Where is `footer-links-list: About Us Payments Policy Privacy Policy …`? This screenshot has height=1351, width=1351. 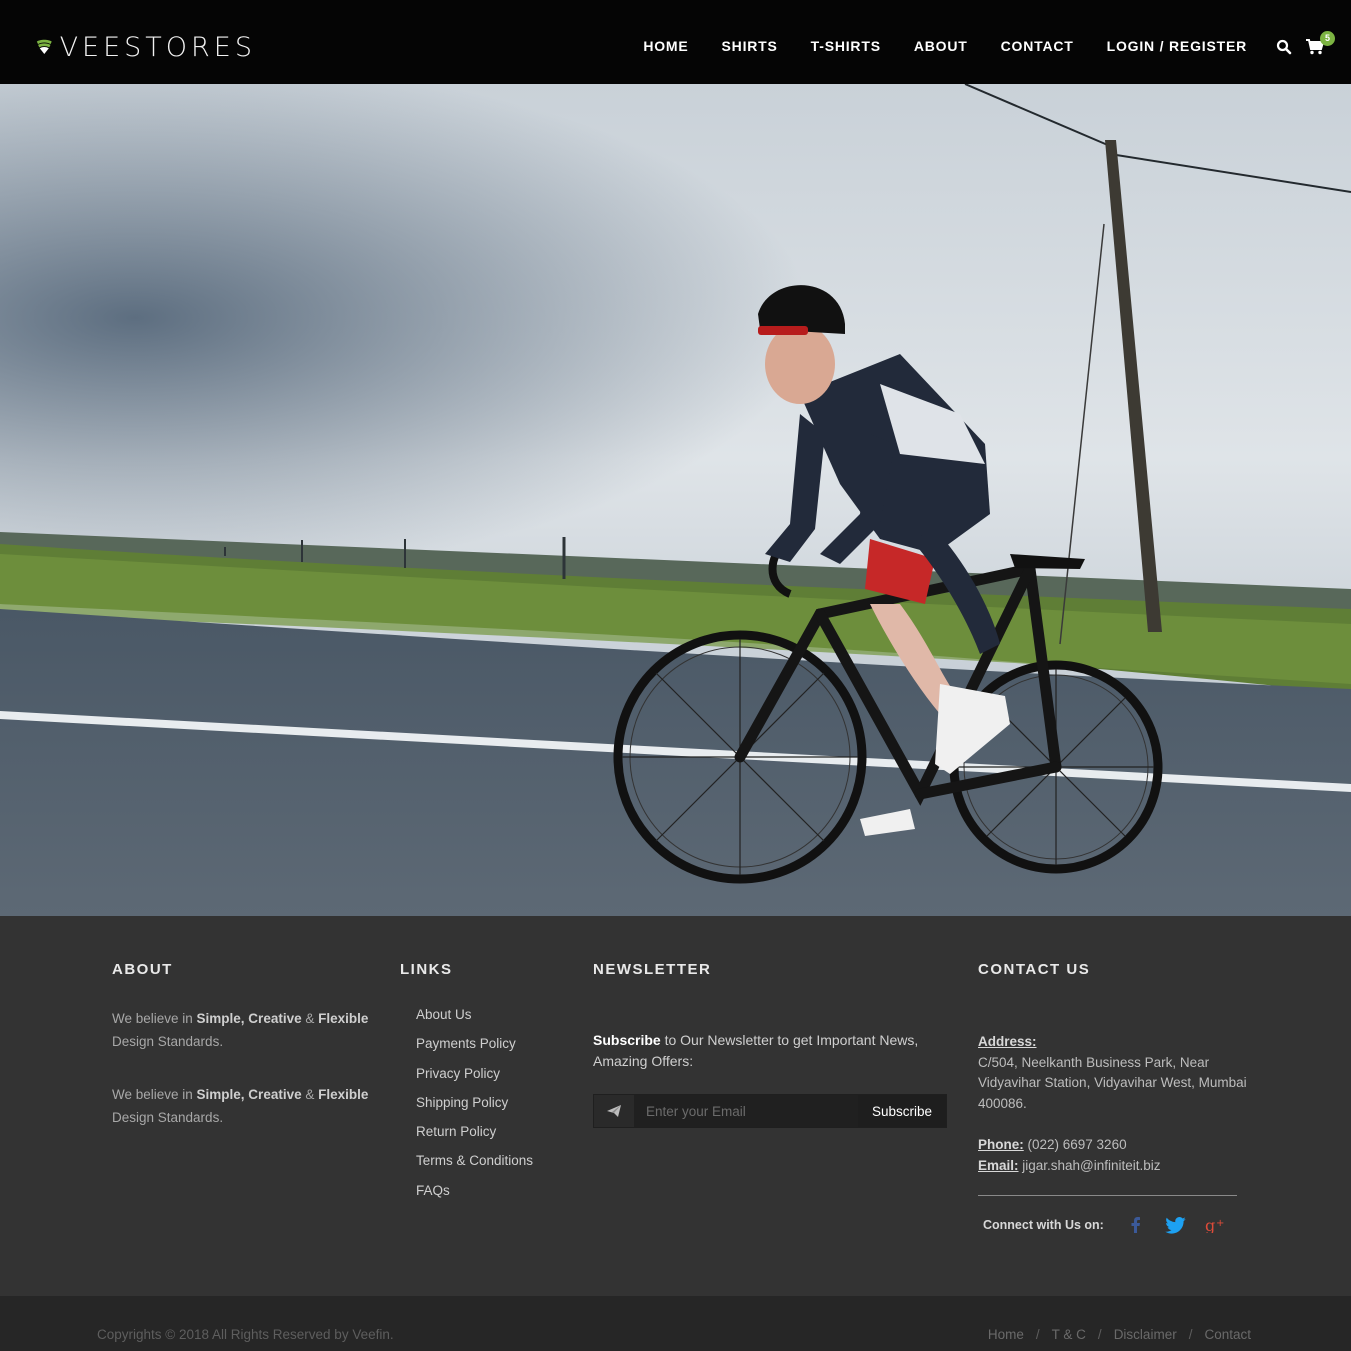
footer-links-list: About Us Payments Policy Privacy Policy … is located at coordinates (474, 1108).